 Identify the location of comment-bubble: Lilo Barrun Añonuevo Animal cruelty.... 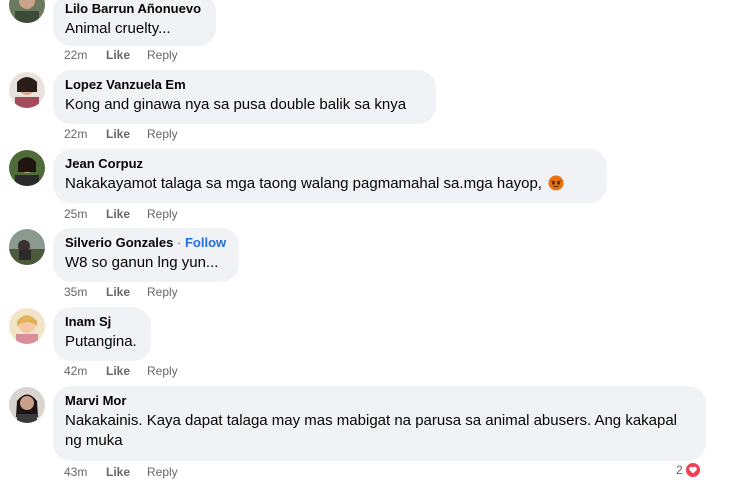
(134, 23).